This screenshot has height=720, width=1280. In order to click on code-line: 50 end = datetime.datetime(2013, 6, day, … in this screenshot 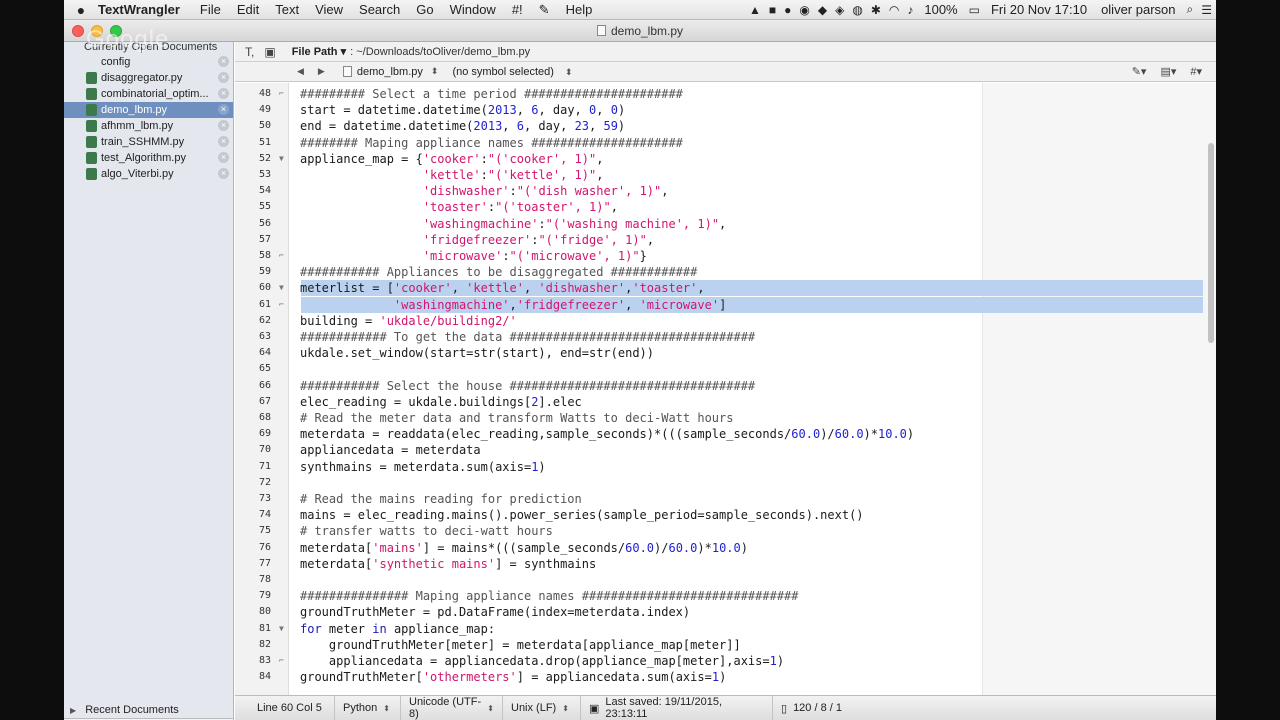, I will do `click(725, 126)`.